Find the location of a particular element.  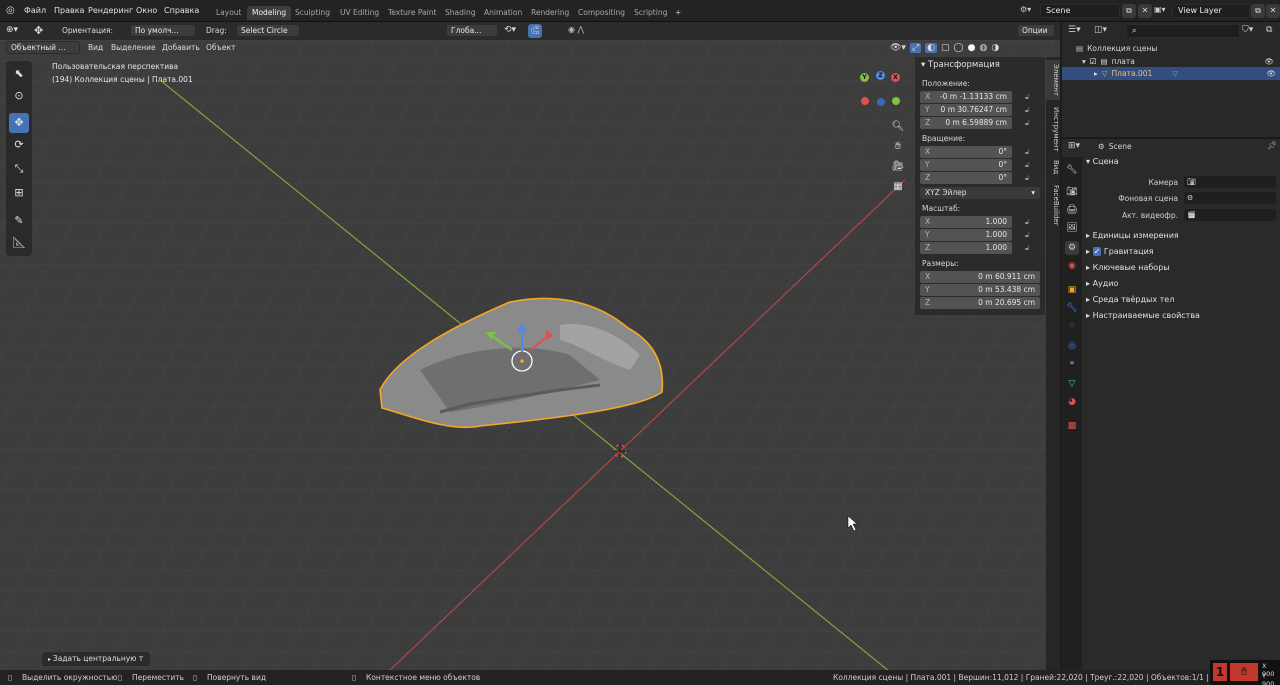

tab-rendering: Rendering is located at coordinates (550, 13).